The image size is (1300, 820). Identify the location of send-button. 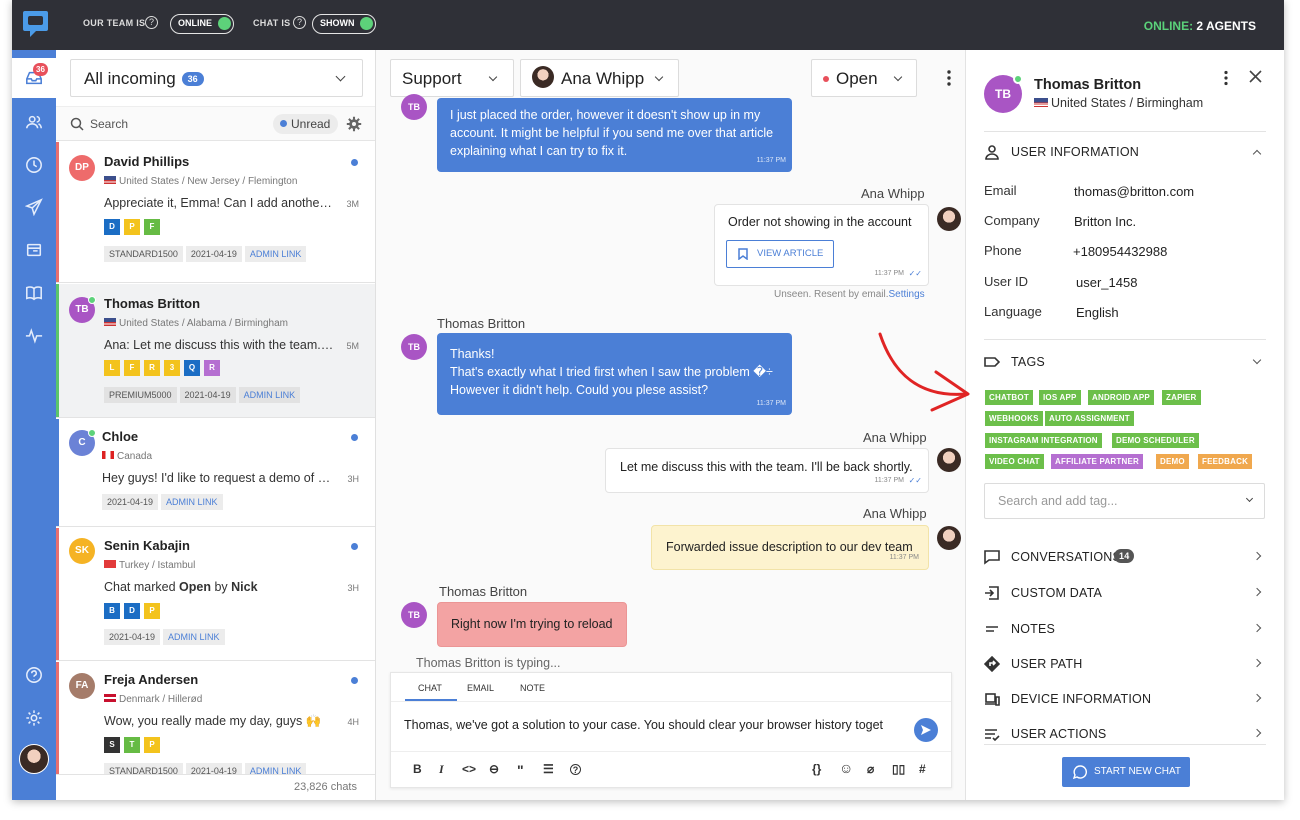
(926, 730).